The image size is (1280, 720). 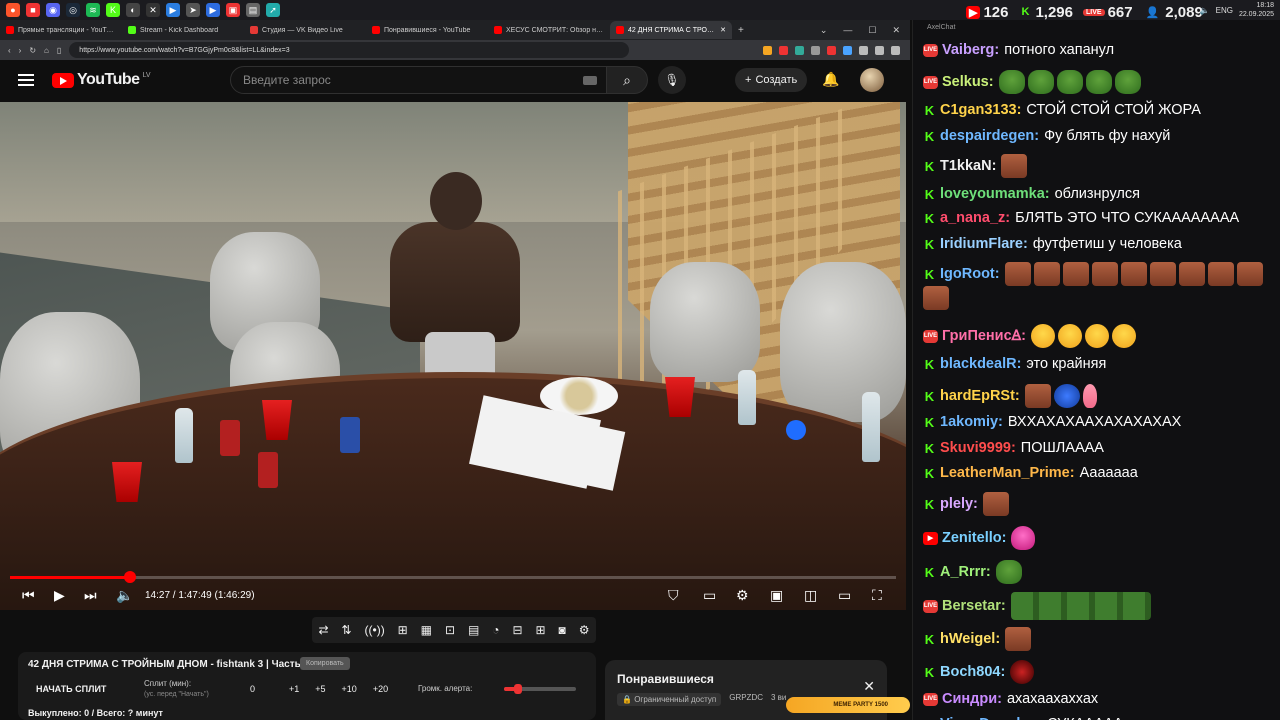 What do you see at coordinates (13, 10) in the screenshot?
I see `brave-icon: ●` at bounding box center [13, 10].